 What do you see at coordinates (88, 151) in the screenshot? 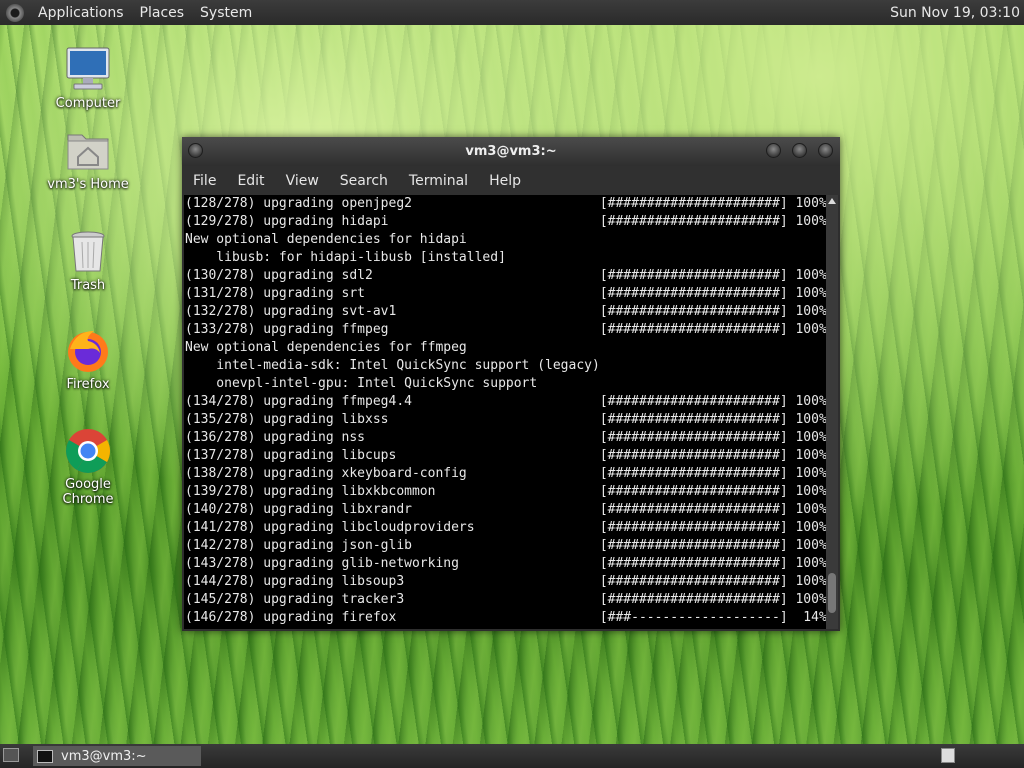
I see `home-folder-icon` at bounding box center [88, 151].